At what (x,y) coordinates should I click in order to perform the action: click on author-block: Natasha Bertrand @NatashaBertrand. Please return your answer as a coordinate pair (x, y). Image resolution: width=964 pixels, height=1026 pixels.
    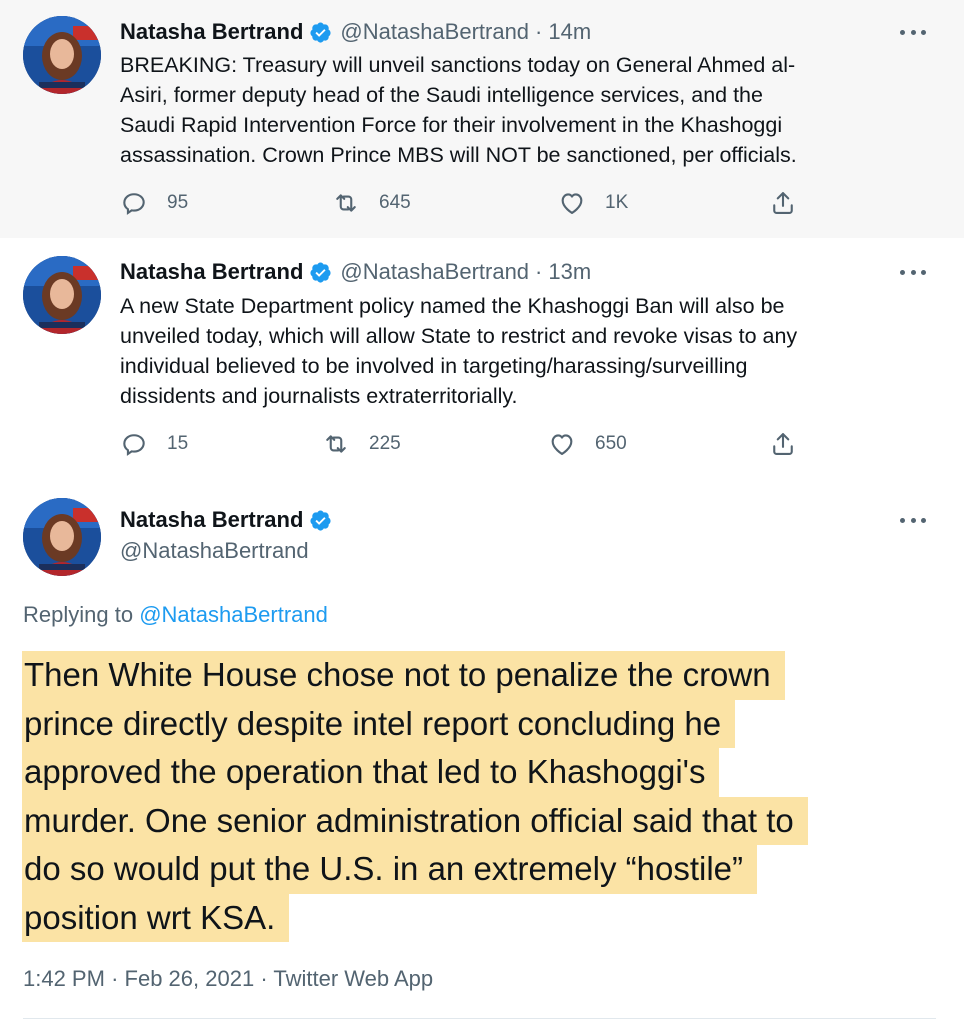
    Looking at the image, I should click on (226, 534).